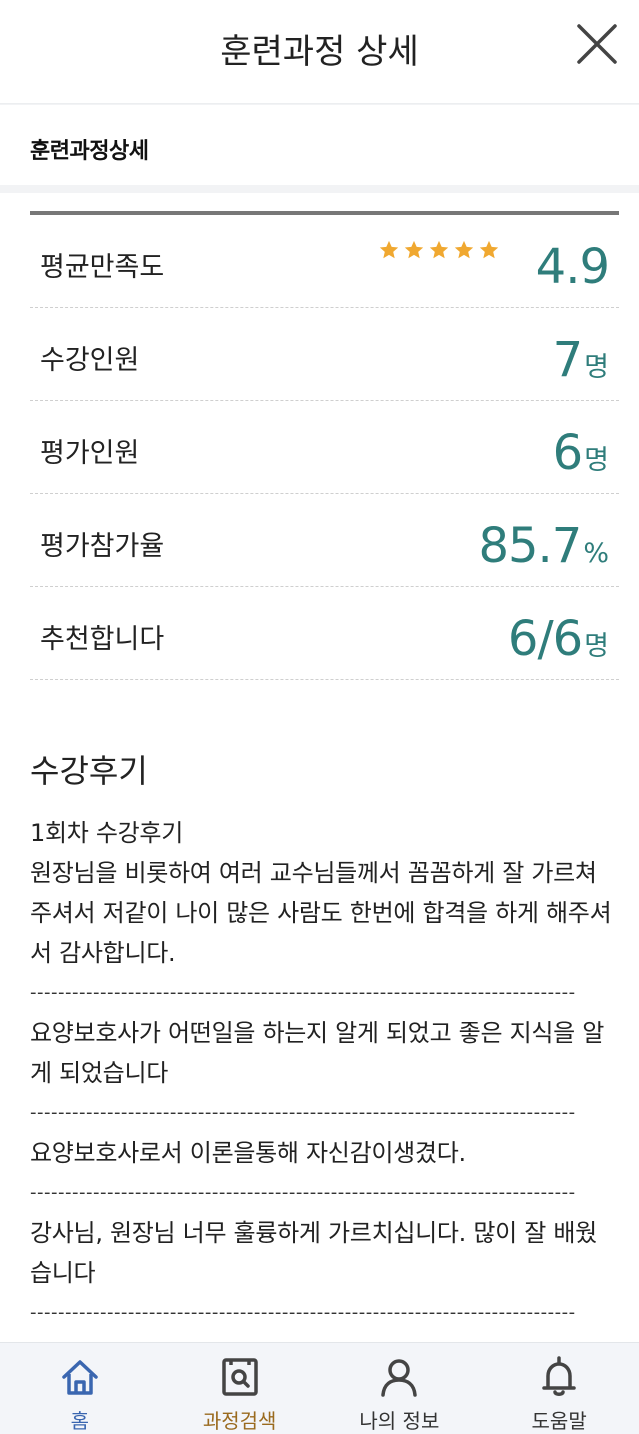 The image size is (639, 1434). I want to click on review-line: 1회차 수강후기, so click(106, 833).